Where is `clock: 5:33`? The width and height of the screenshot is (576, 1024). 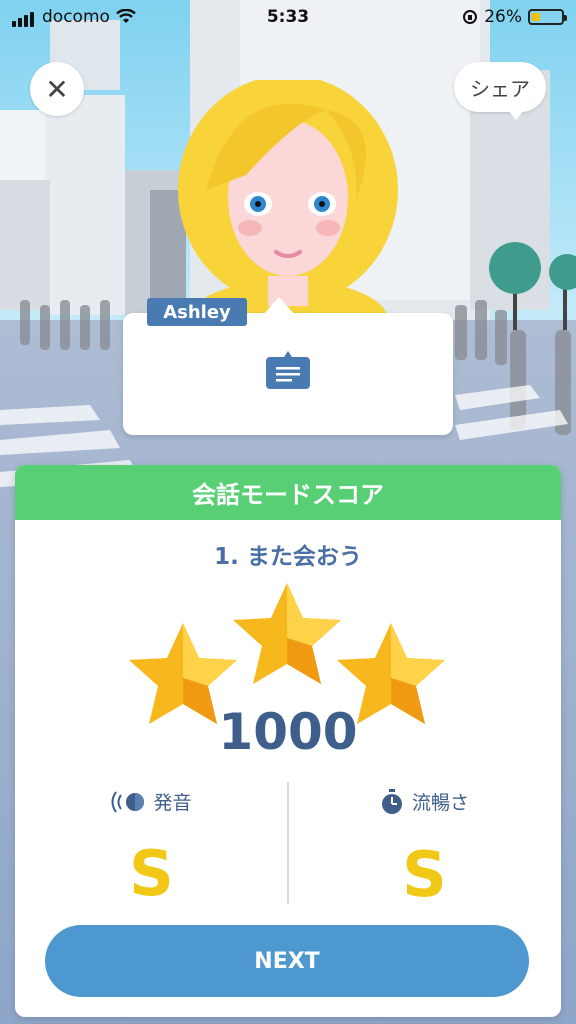 clock: 5:33 is located at coordinates (288, 17).